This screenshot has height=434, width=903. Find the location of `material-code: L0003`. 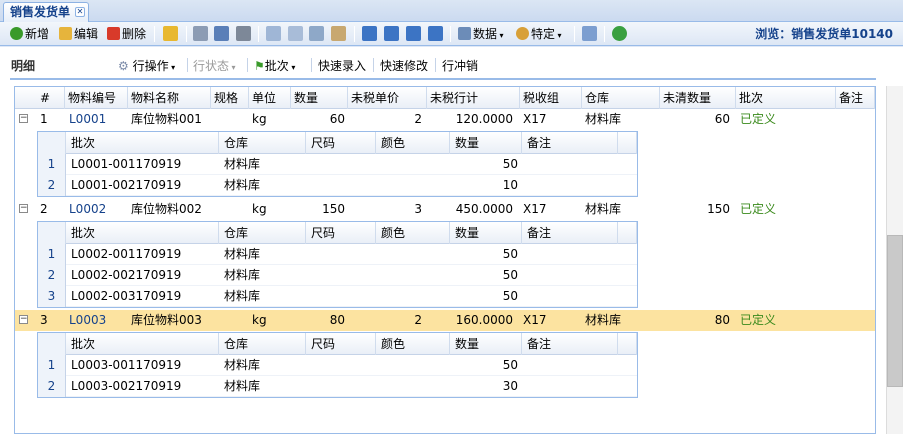

material-code: L0003 is located at coordinates (99, 320).